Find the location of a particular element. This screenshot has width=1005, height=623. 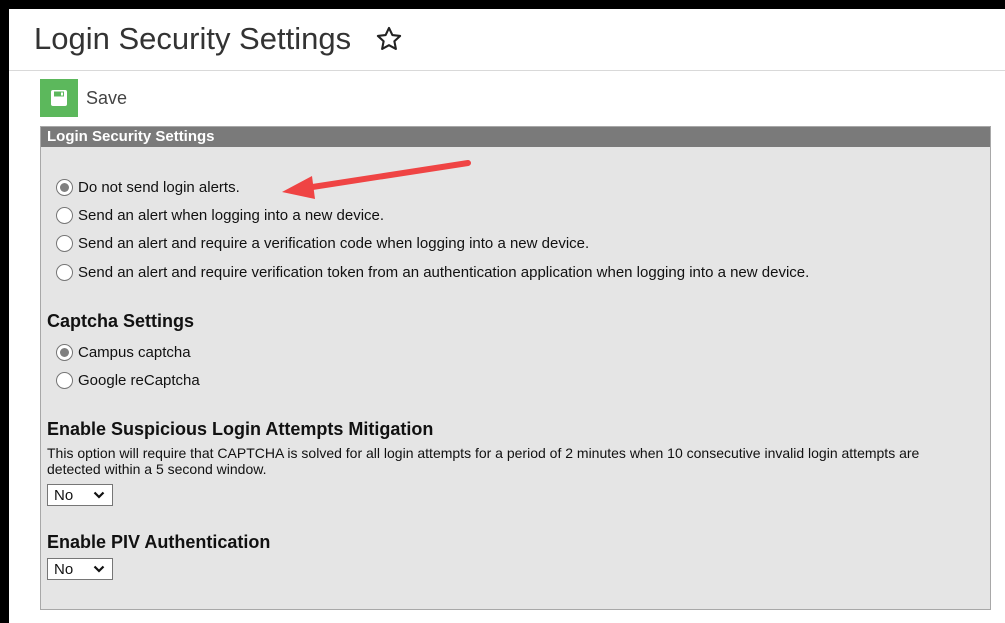

radio-option-google-recaptcha: Google reCaptcha is located at coordinates (128, 380).